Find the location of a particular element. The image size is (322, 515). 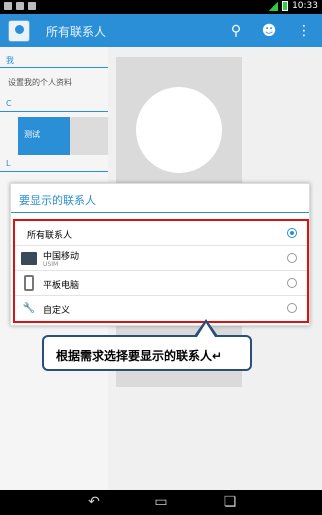

dialog-title: 要显示的联系人 is located at coordinates (57, 200).